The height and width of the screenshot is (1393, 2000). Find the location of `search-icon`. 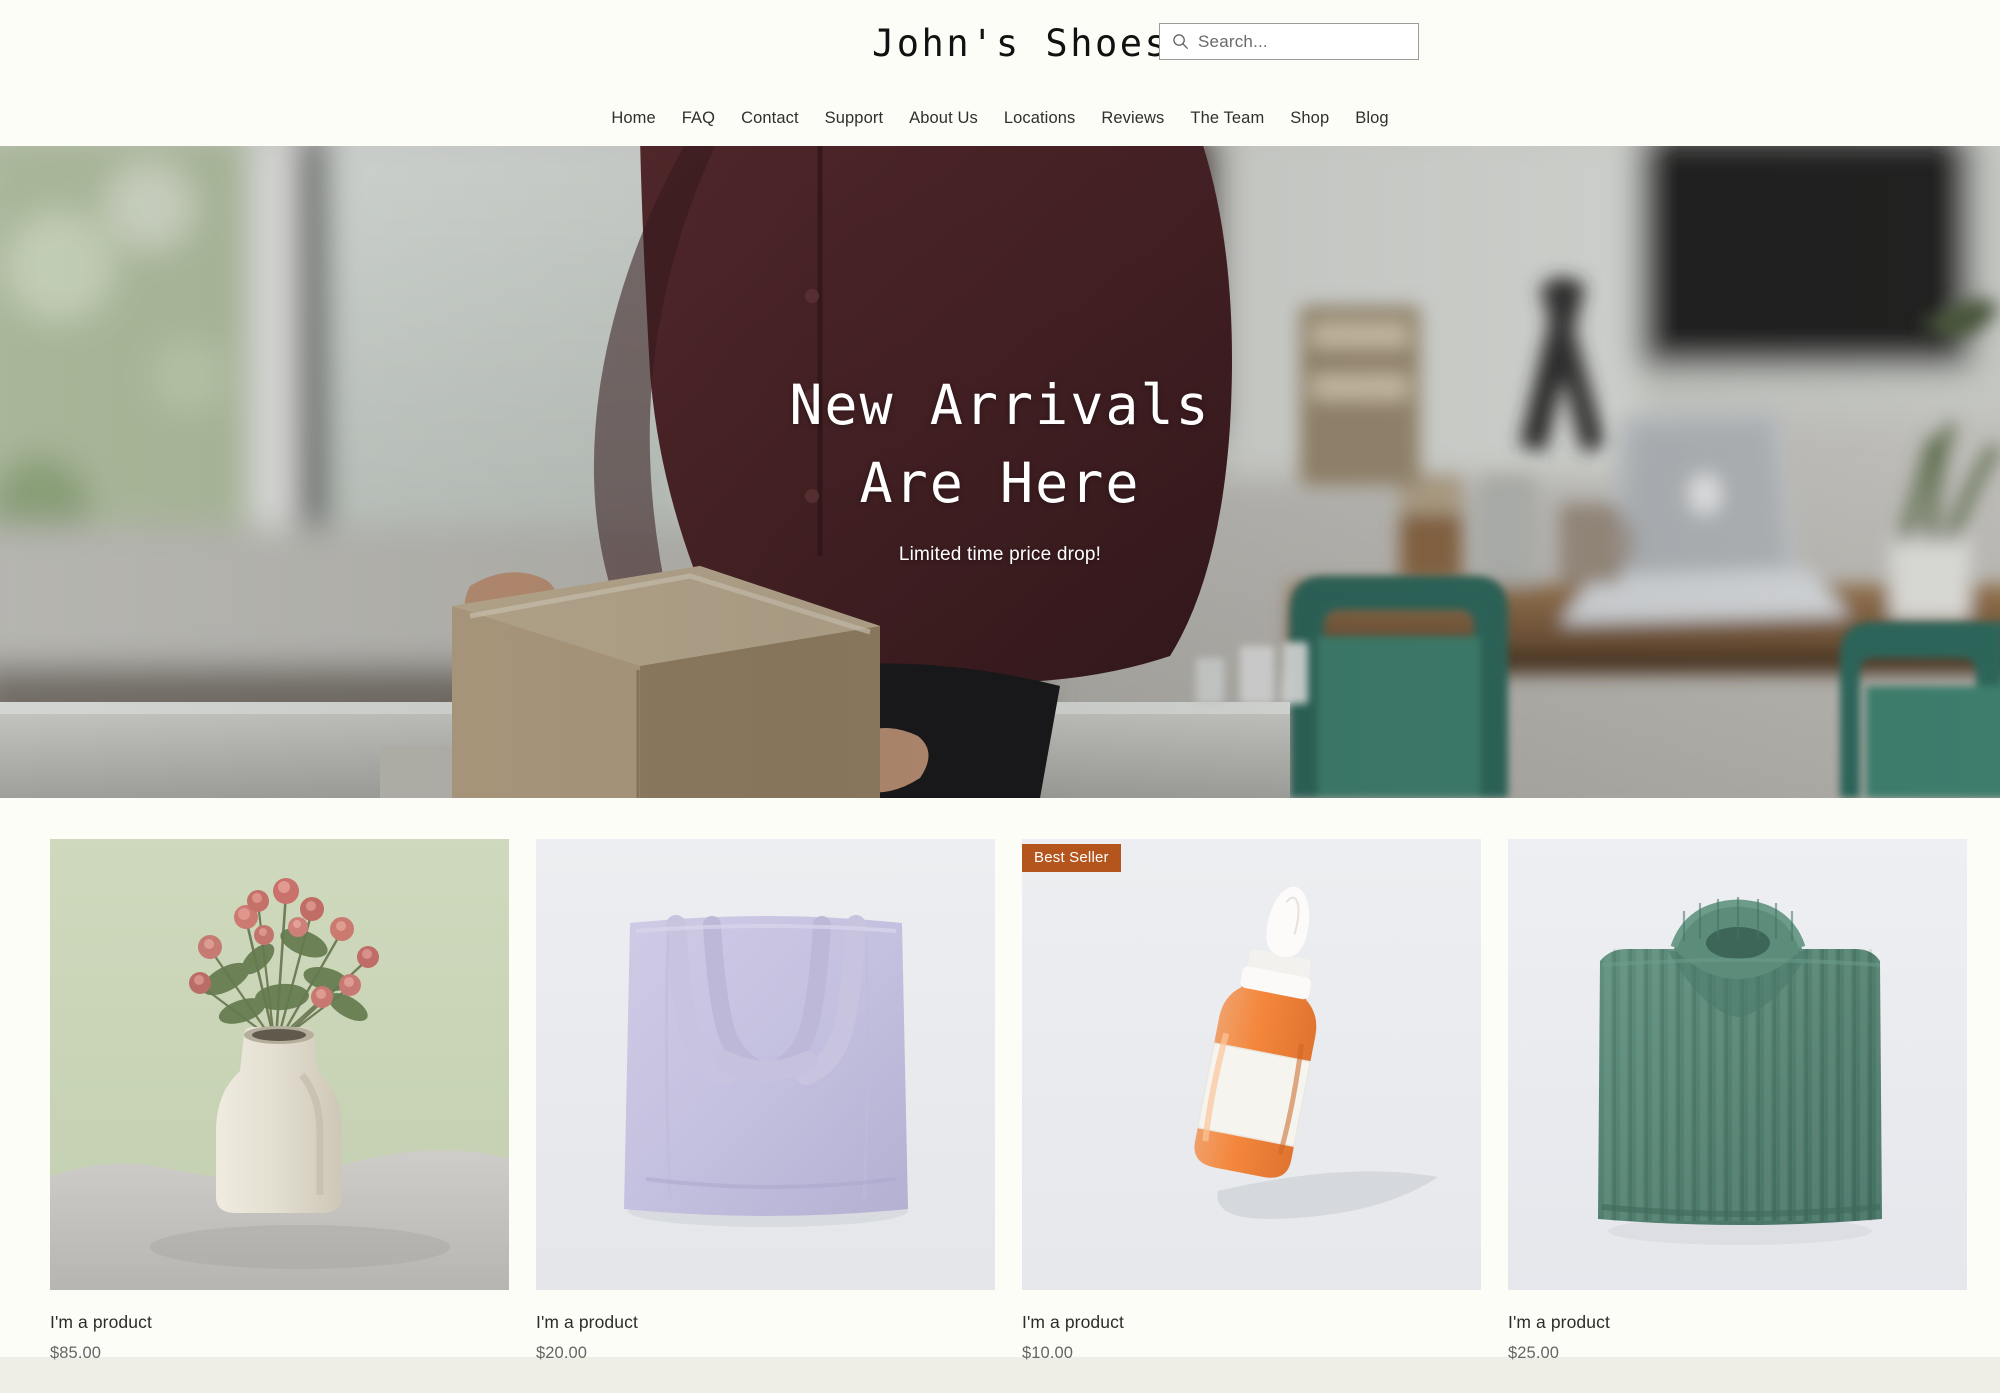

search-icon is located at coordinates (1180, 41).